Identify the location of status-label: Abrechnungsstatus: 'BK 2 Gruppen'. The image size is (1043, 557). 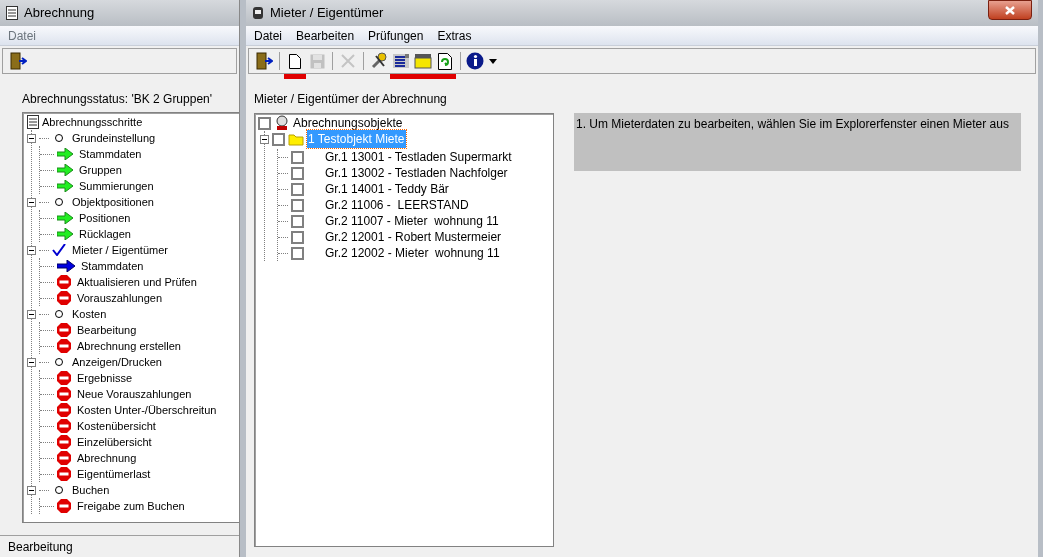
(117, 99).